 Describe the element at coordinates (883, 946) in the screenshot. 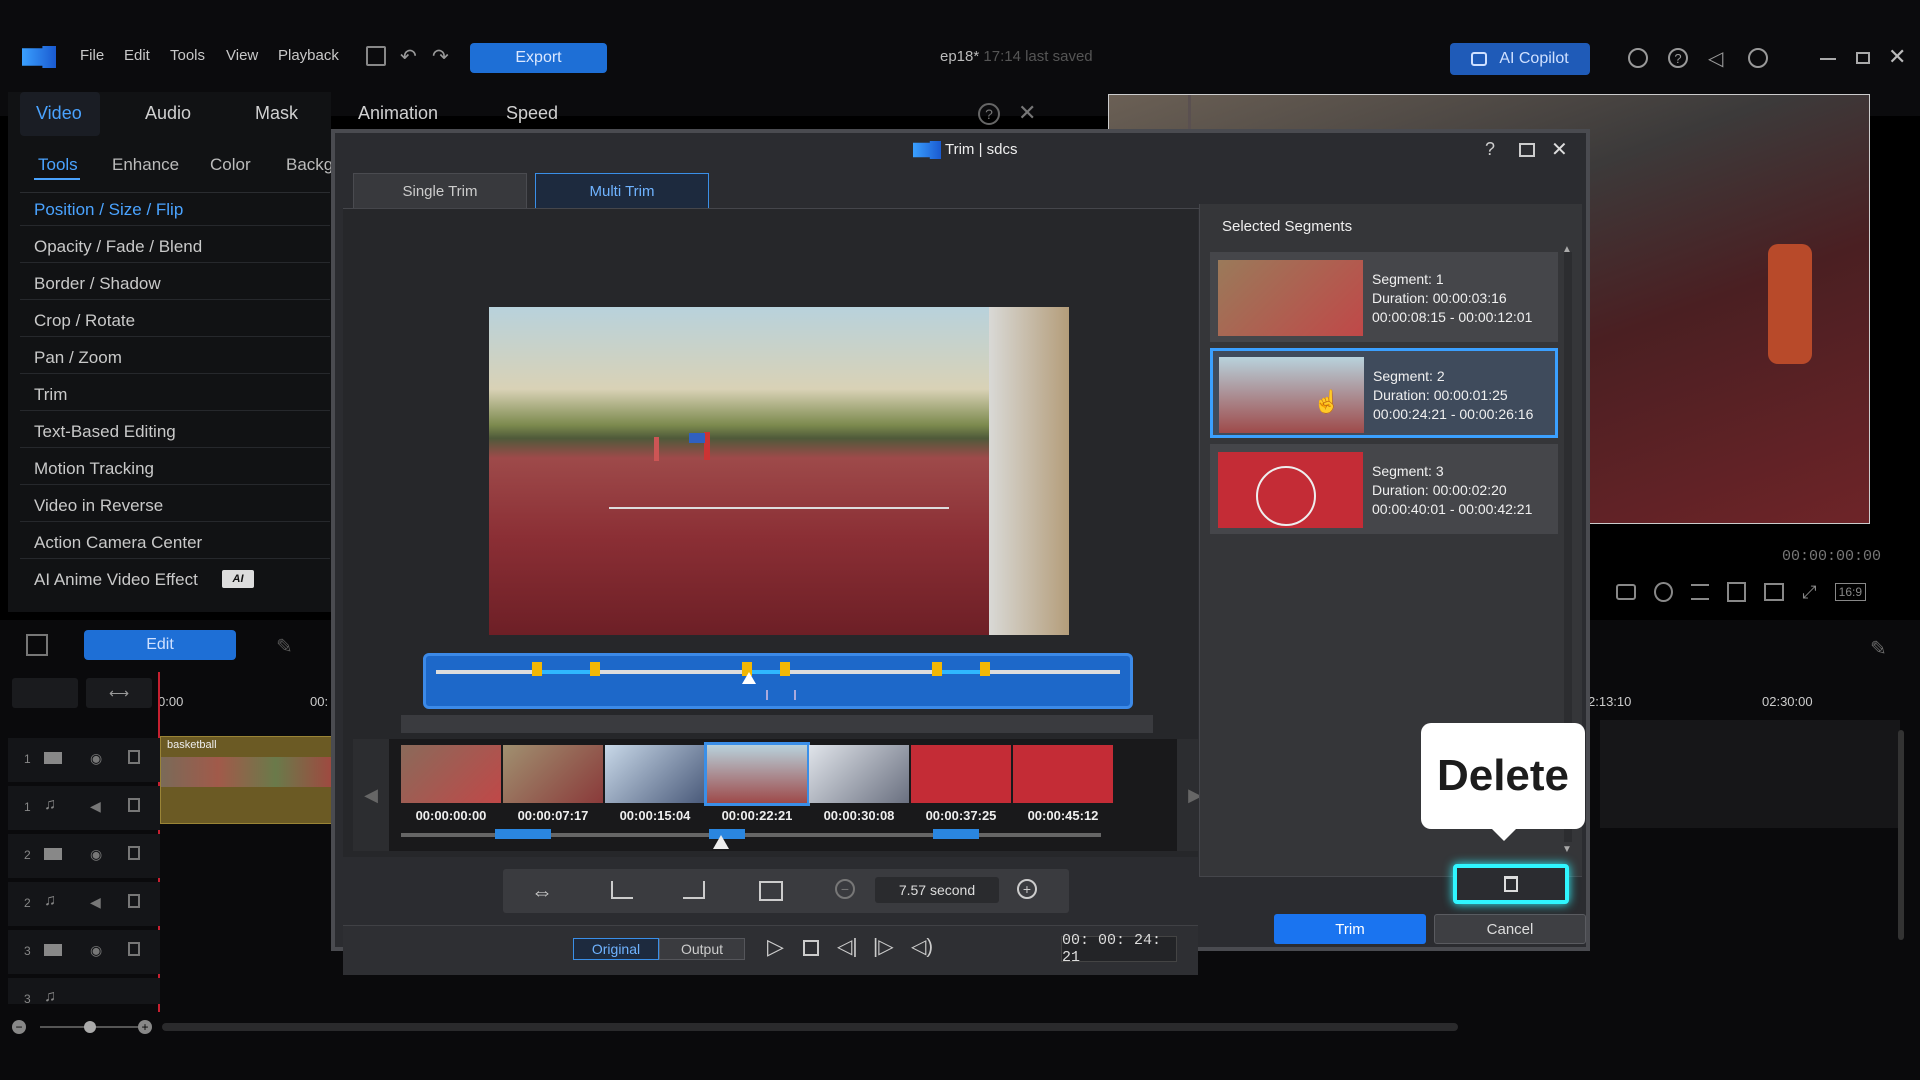

I see `next-frame-icon: |▷` at that location.